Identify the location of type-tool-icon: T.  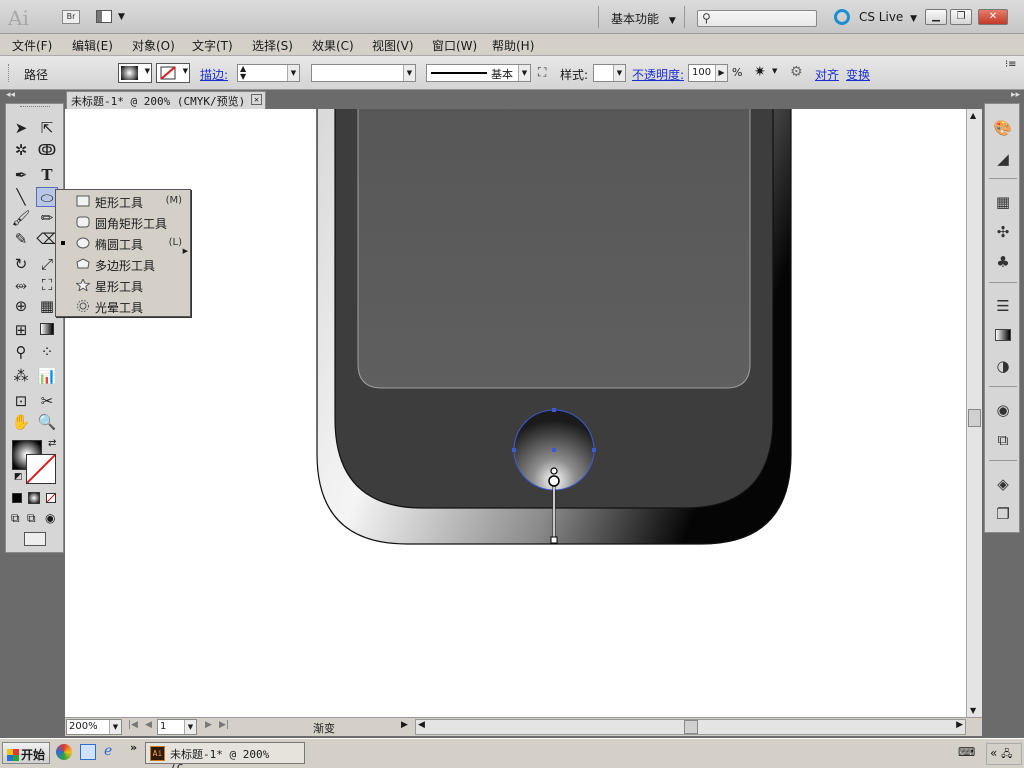
(47, 175).